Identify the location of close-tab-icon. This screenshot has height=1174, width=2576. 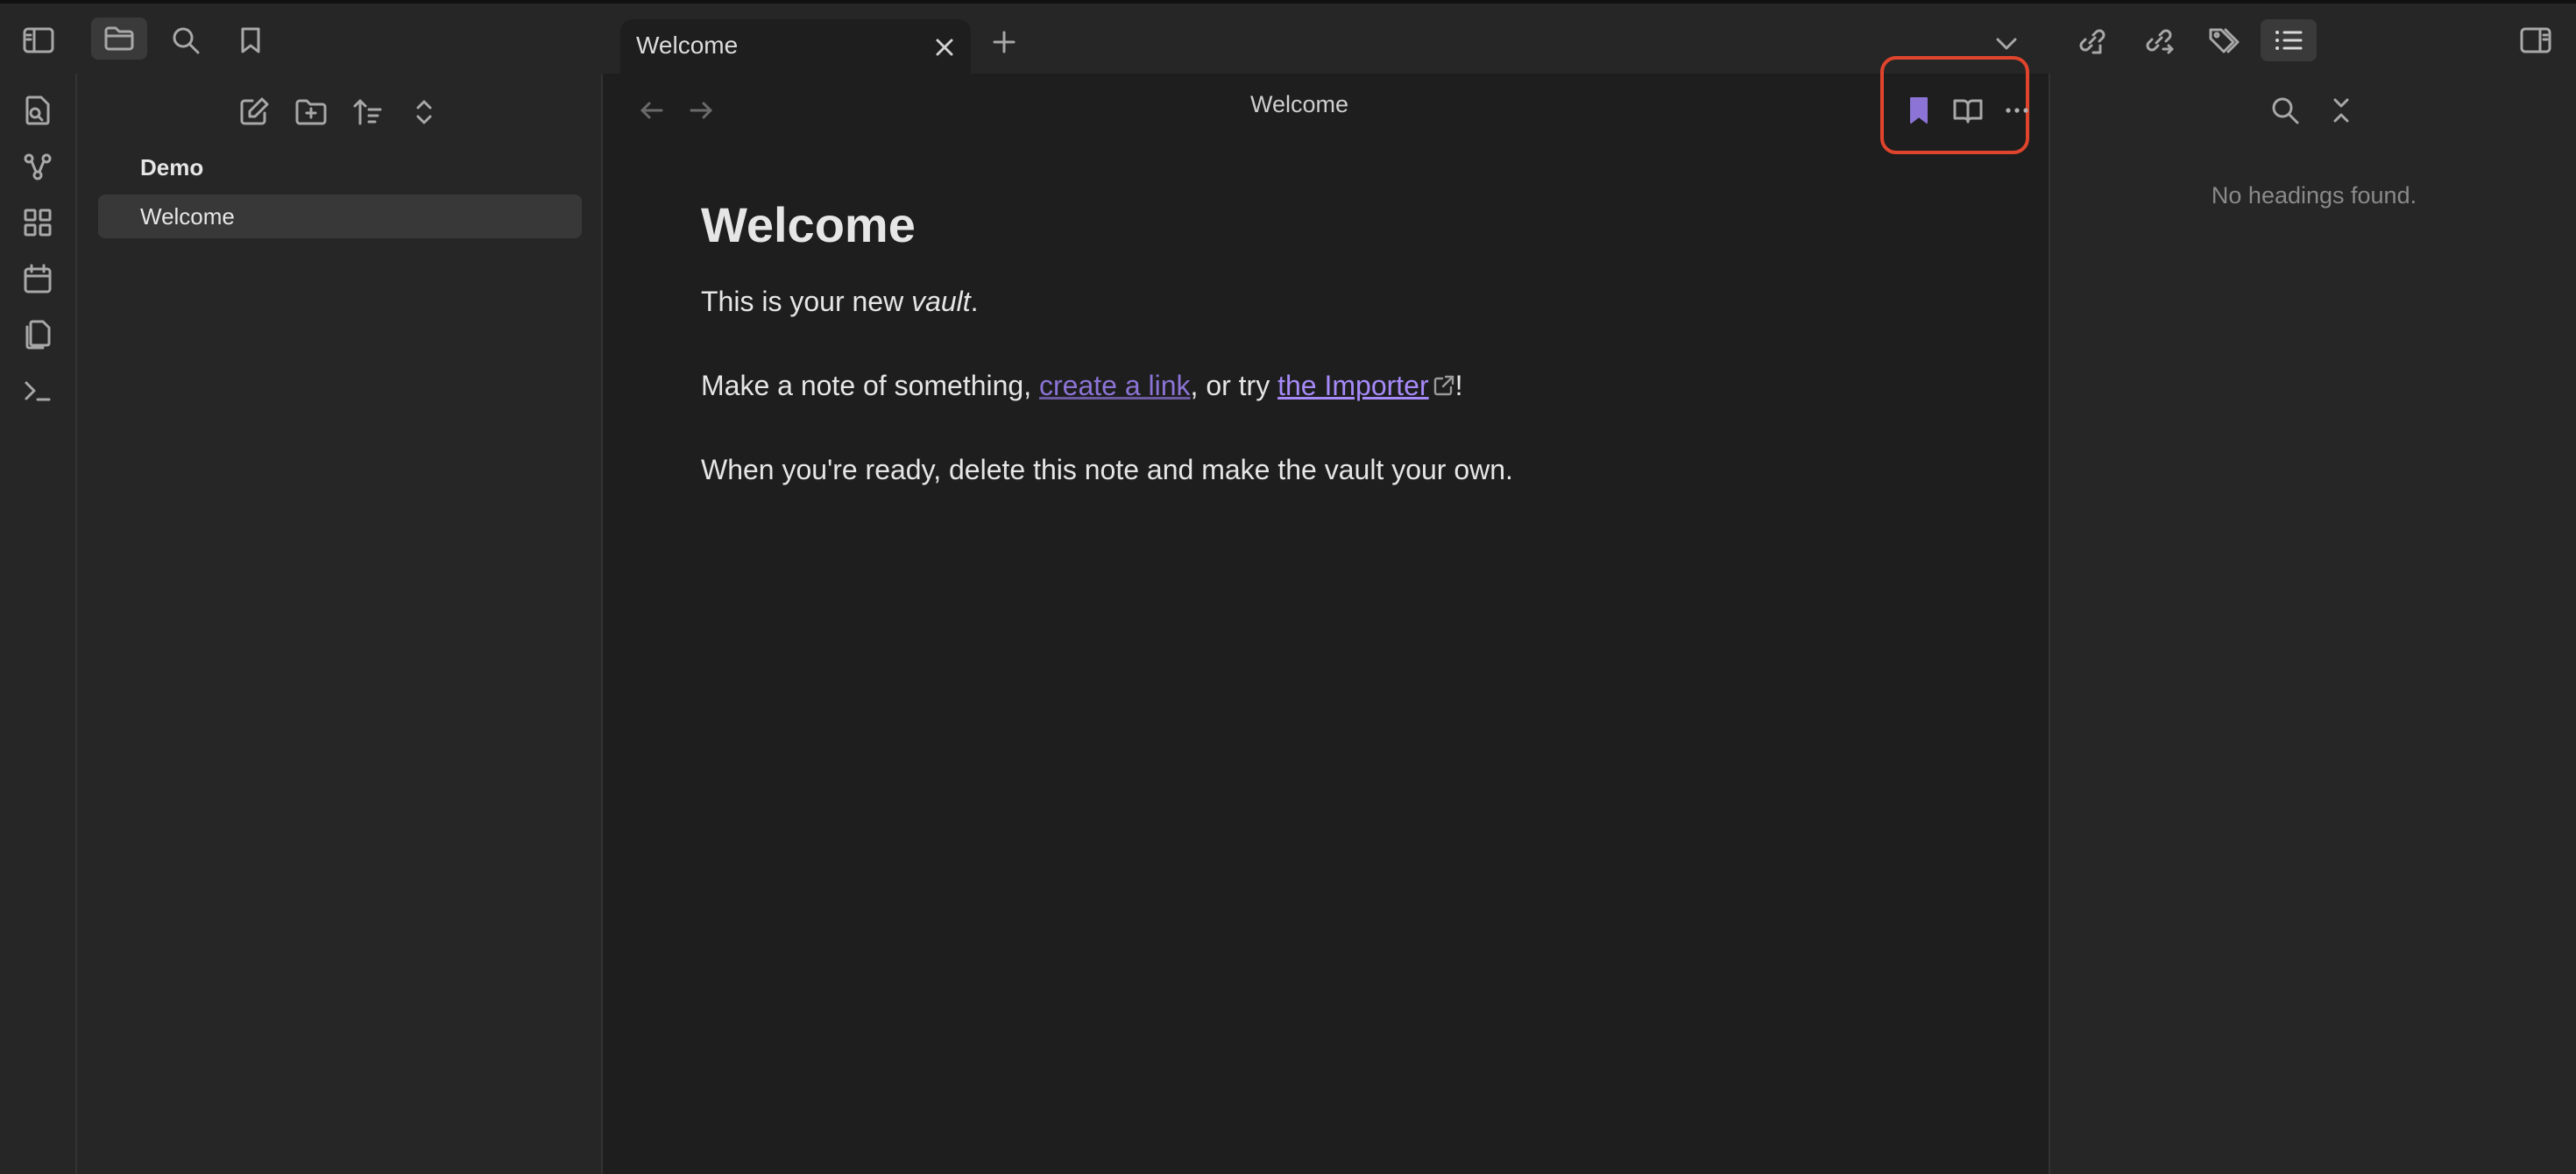
(945, 47).